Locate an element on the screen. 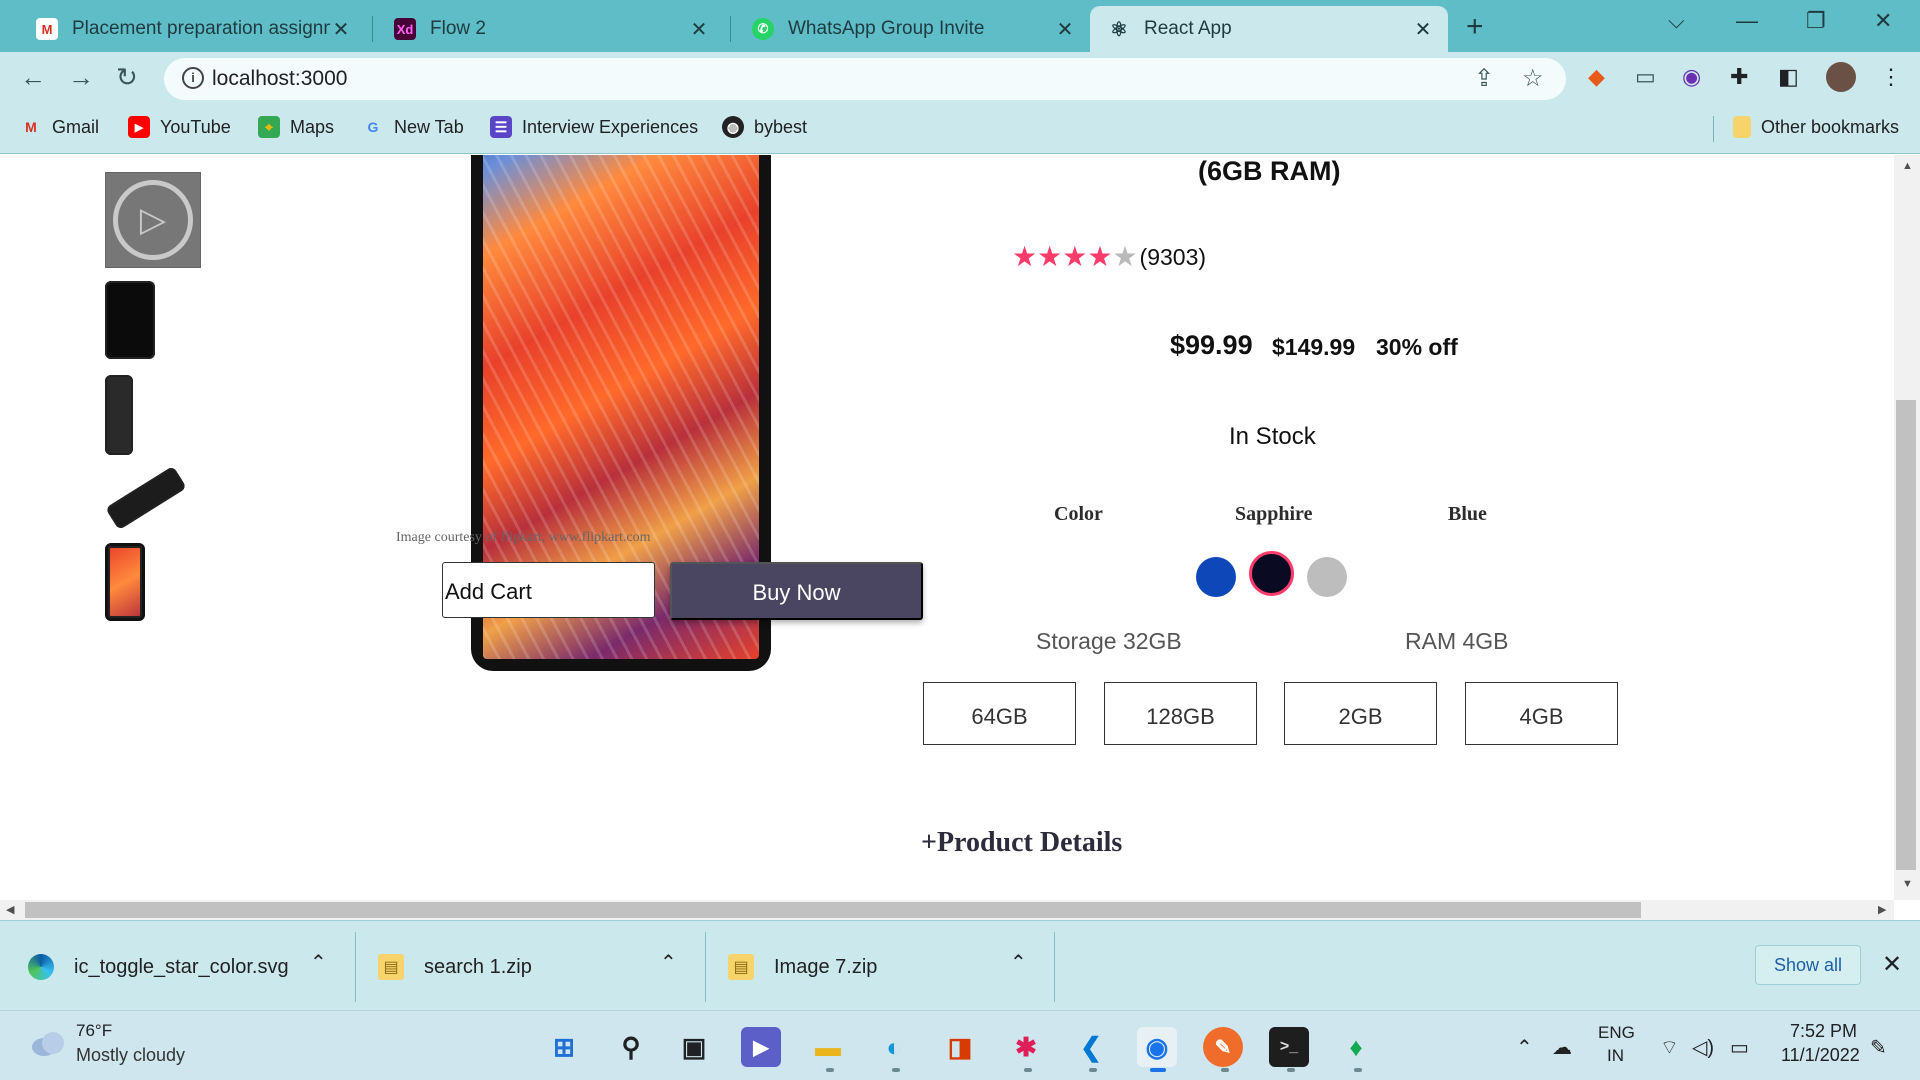 This screenshot has width=1920, height=1080. back-icon: ← is located at coordinates (33, 77).